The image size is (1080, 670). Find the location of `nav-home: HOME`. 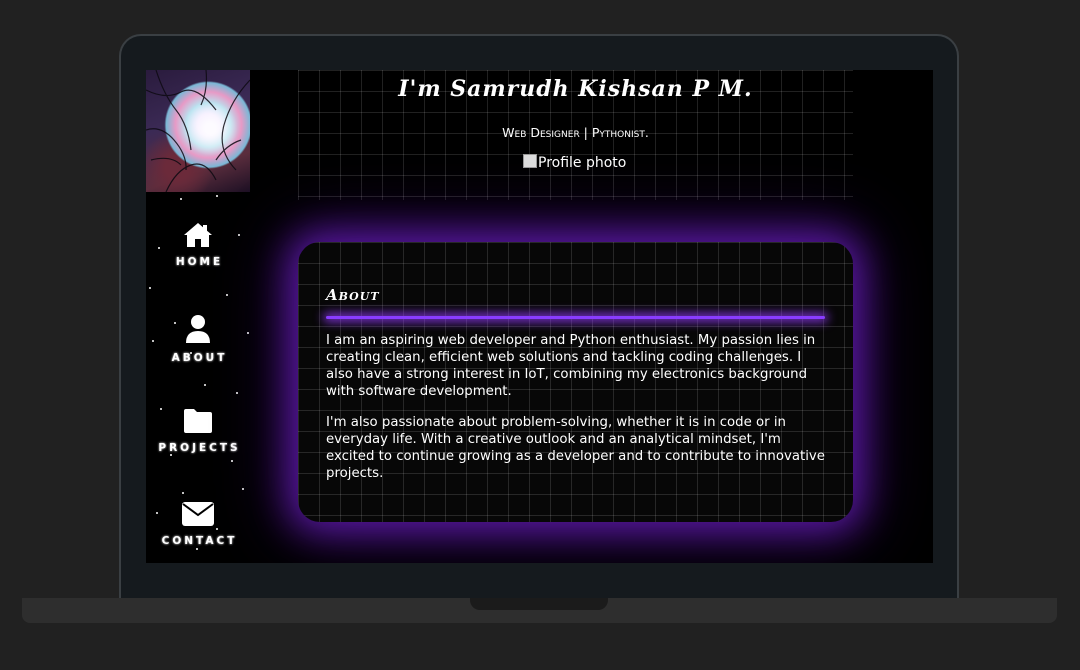

nav-home: HOME is located at coordinates (198, 245).